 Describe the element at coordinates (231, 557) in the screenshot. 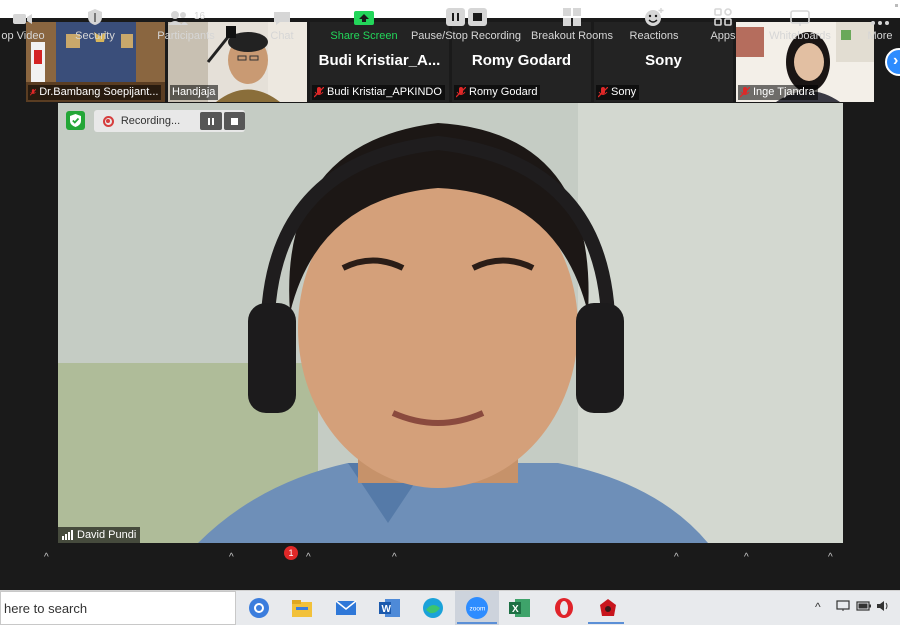

I see `participants-options-caret: ^` at that location.